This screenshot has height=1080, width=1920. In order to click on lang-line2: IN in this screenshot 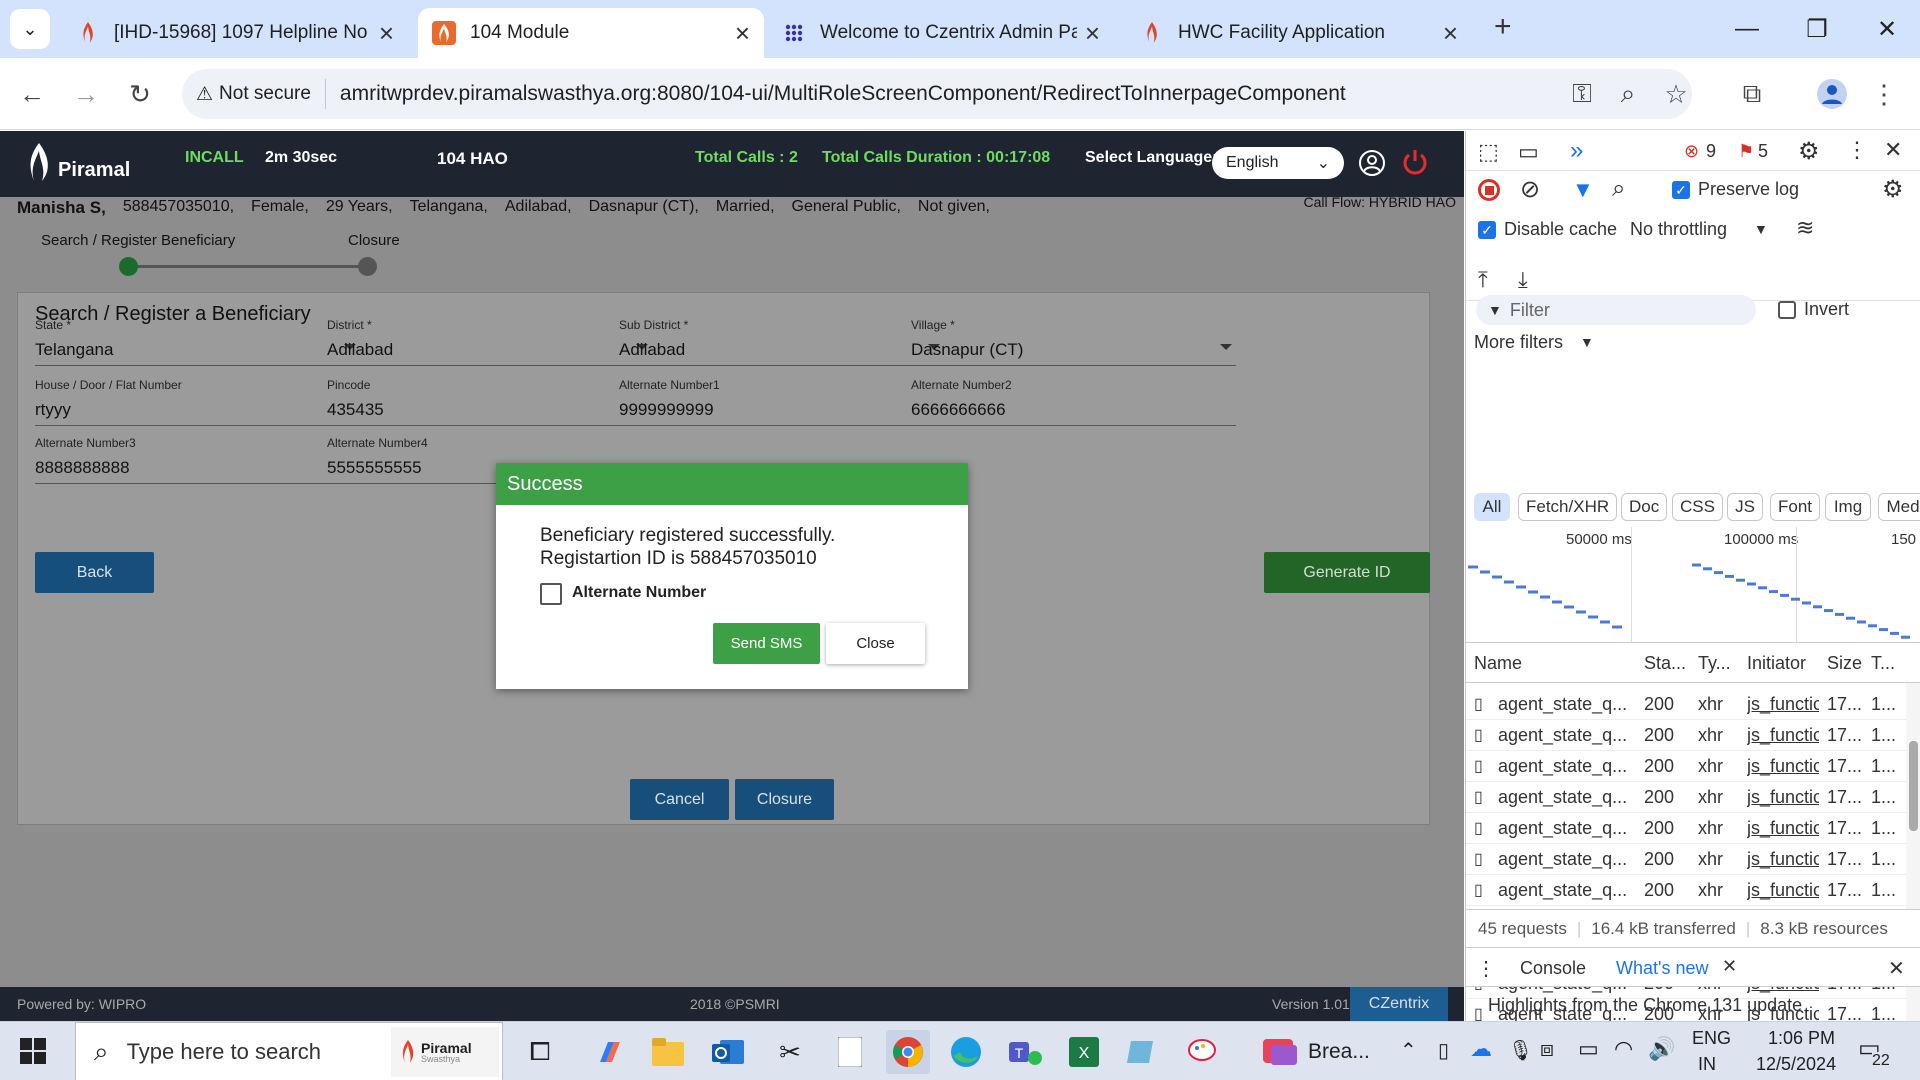, I will do `click(1707, 1064)`.